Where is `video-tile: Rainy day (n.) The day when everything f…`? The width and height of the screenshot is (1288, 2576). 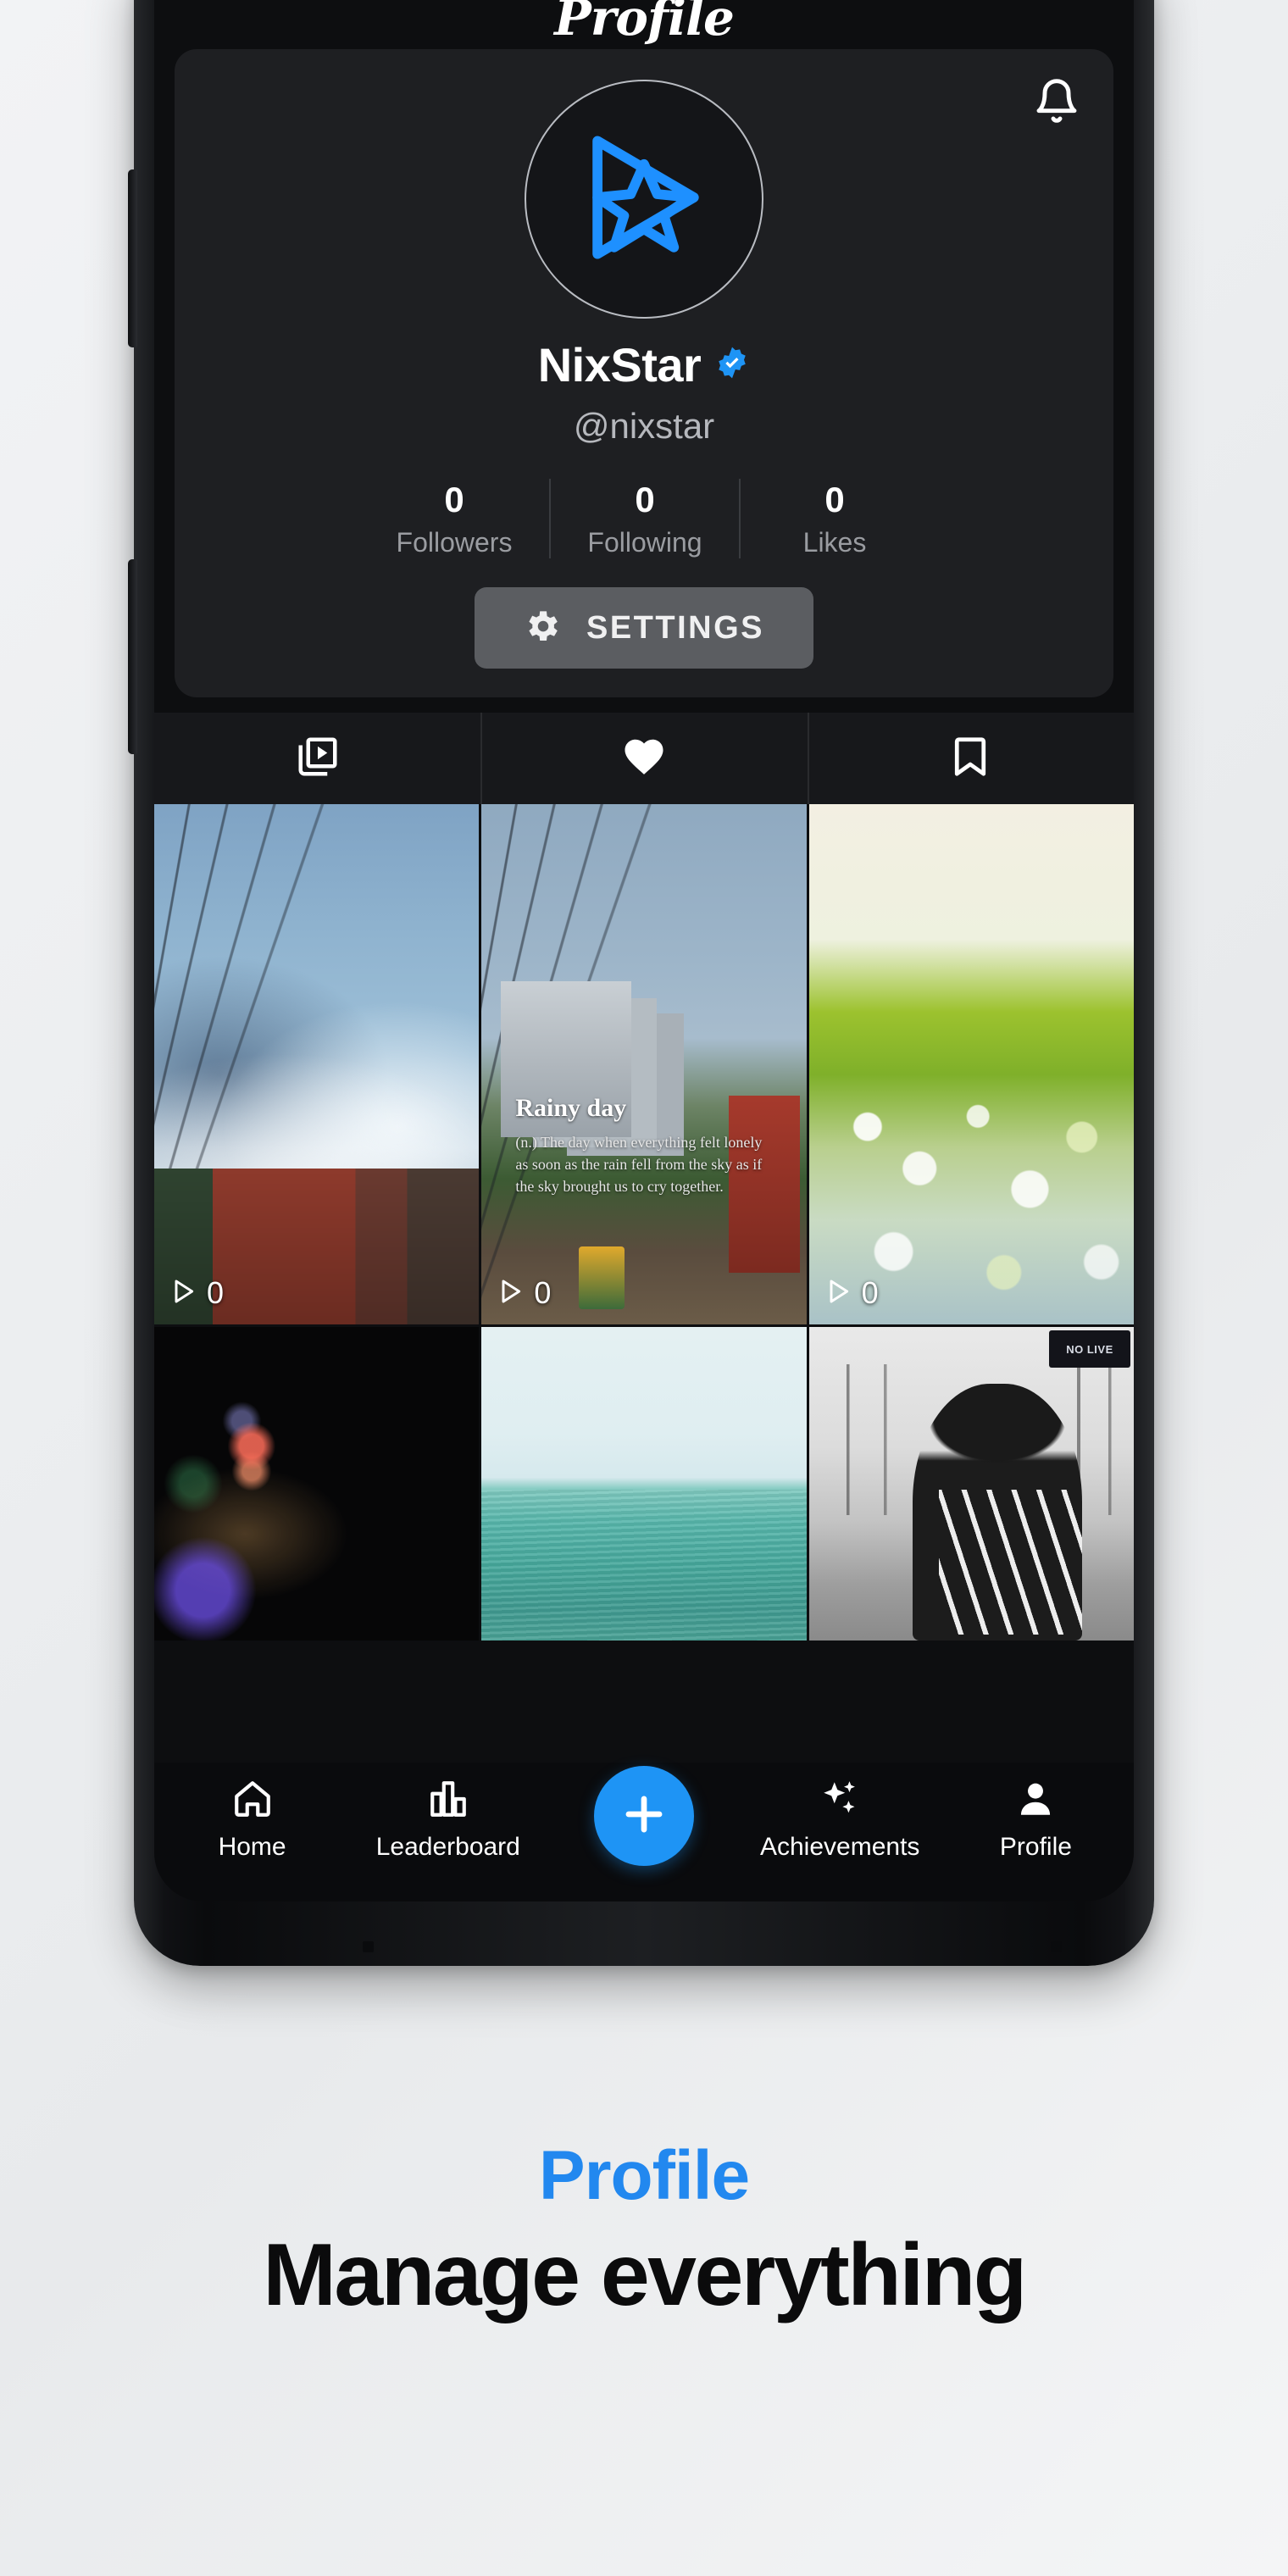
video-tile: Rainy day (n.) The day when everything f… is located at coordinates (644, 1064).